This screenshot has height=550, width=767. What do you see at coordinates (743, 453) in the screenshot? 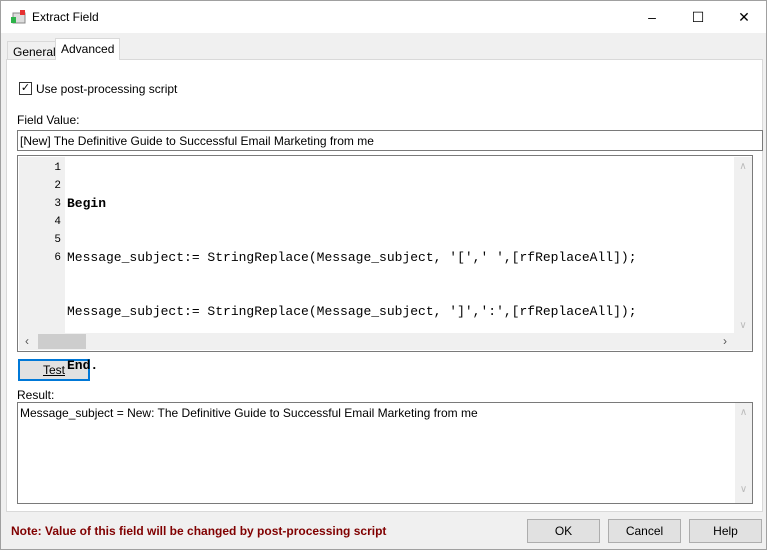
I see `result-scrollbar: ∧ ∨` at bounding box center [743, 453].